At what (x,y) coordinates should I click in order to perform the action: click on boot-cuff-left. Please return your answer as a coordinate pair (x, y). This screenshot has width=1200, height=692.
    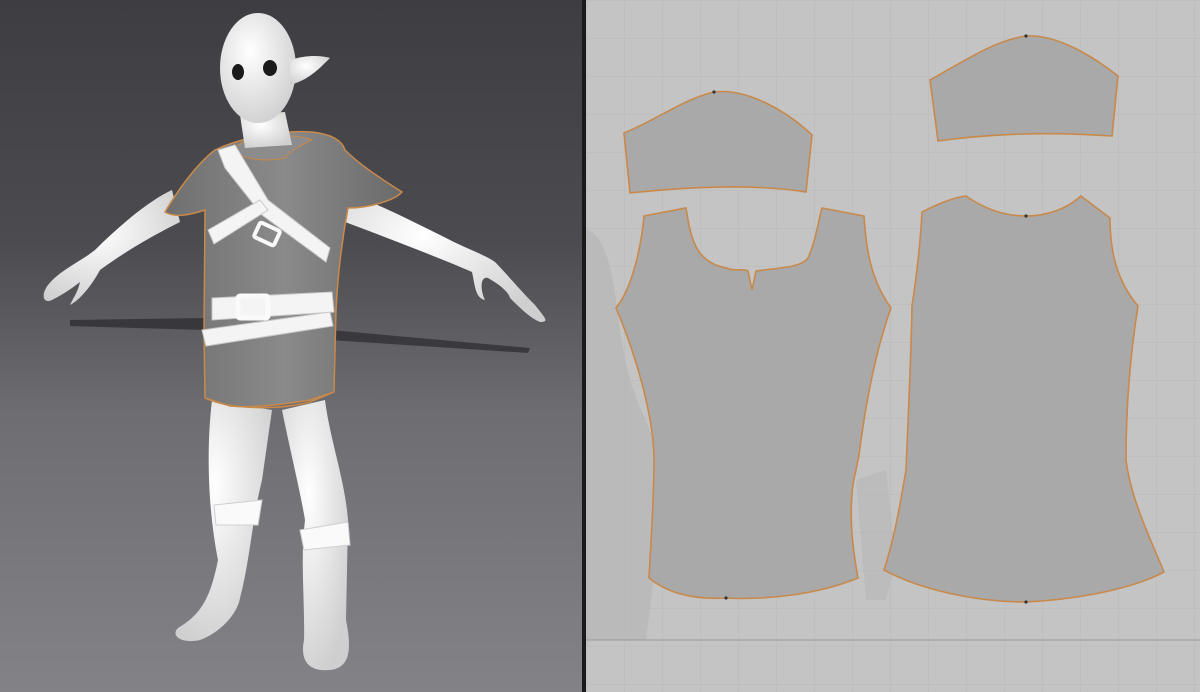
    Looking at the image, I should click on (238, 512).